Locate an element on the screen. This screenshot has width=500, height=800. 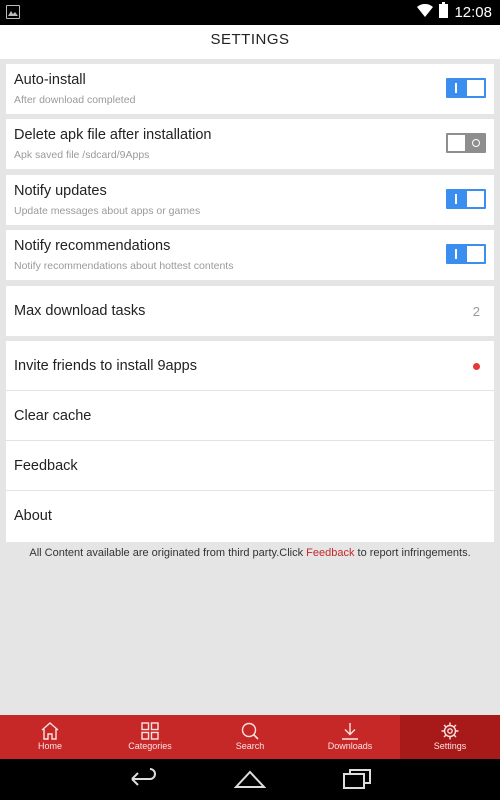
setting-subtitle: After download completed is located at coordinates (75, 100).